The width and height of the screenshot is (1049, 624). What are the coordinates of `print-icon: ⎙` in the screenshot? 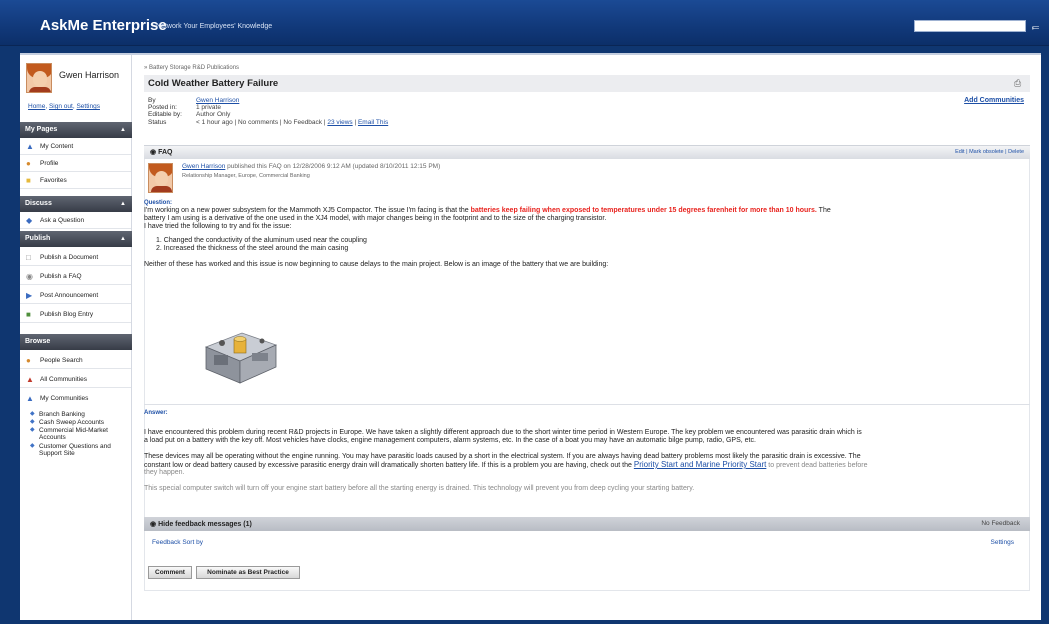 It's located at (1019, 83).